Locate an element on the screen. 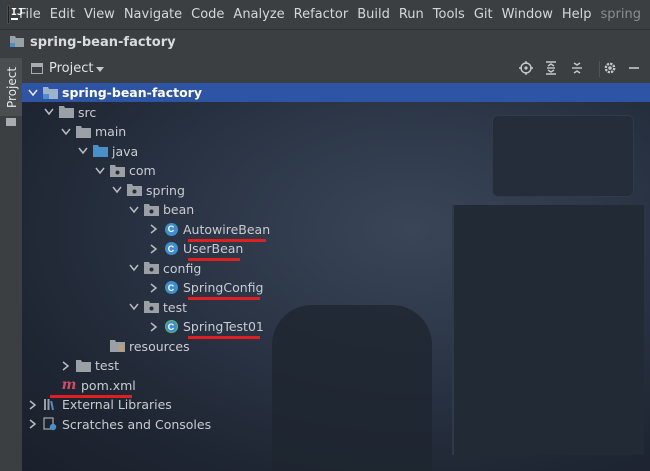 This screenshot has width=650, height=471. panel-title: Project is located at coordinates (71, 68).